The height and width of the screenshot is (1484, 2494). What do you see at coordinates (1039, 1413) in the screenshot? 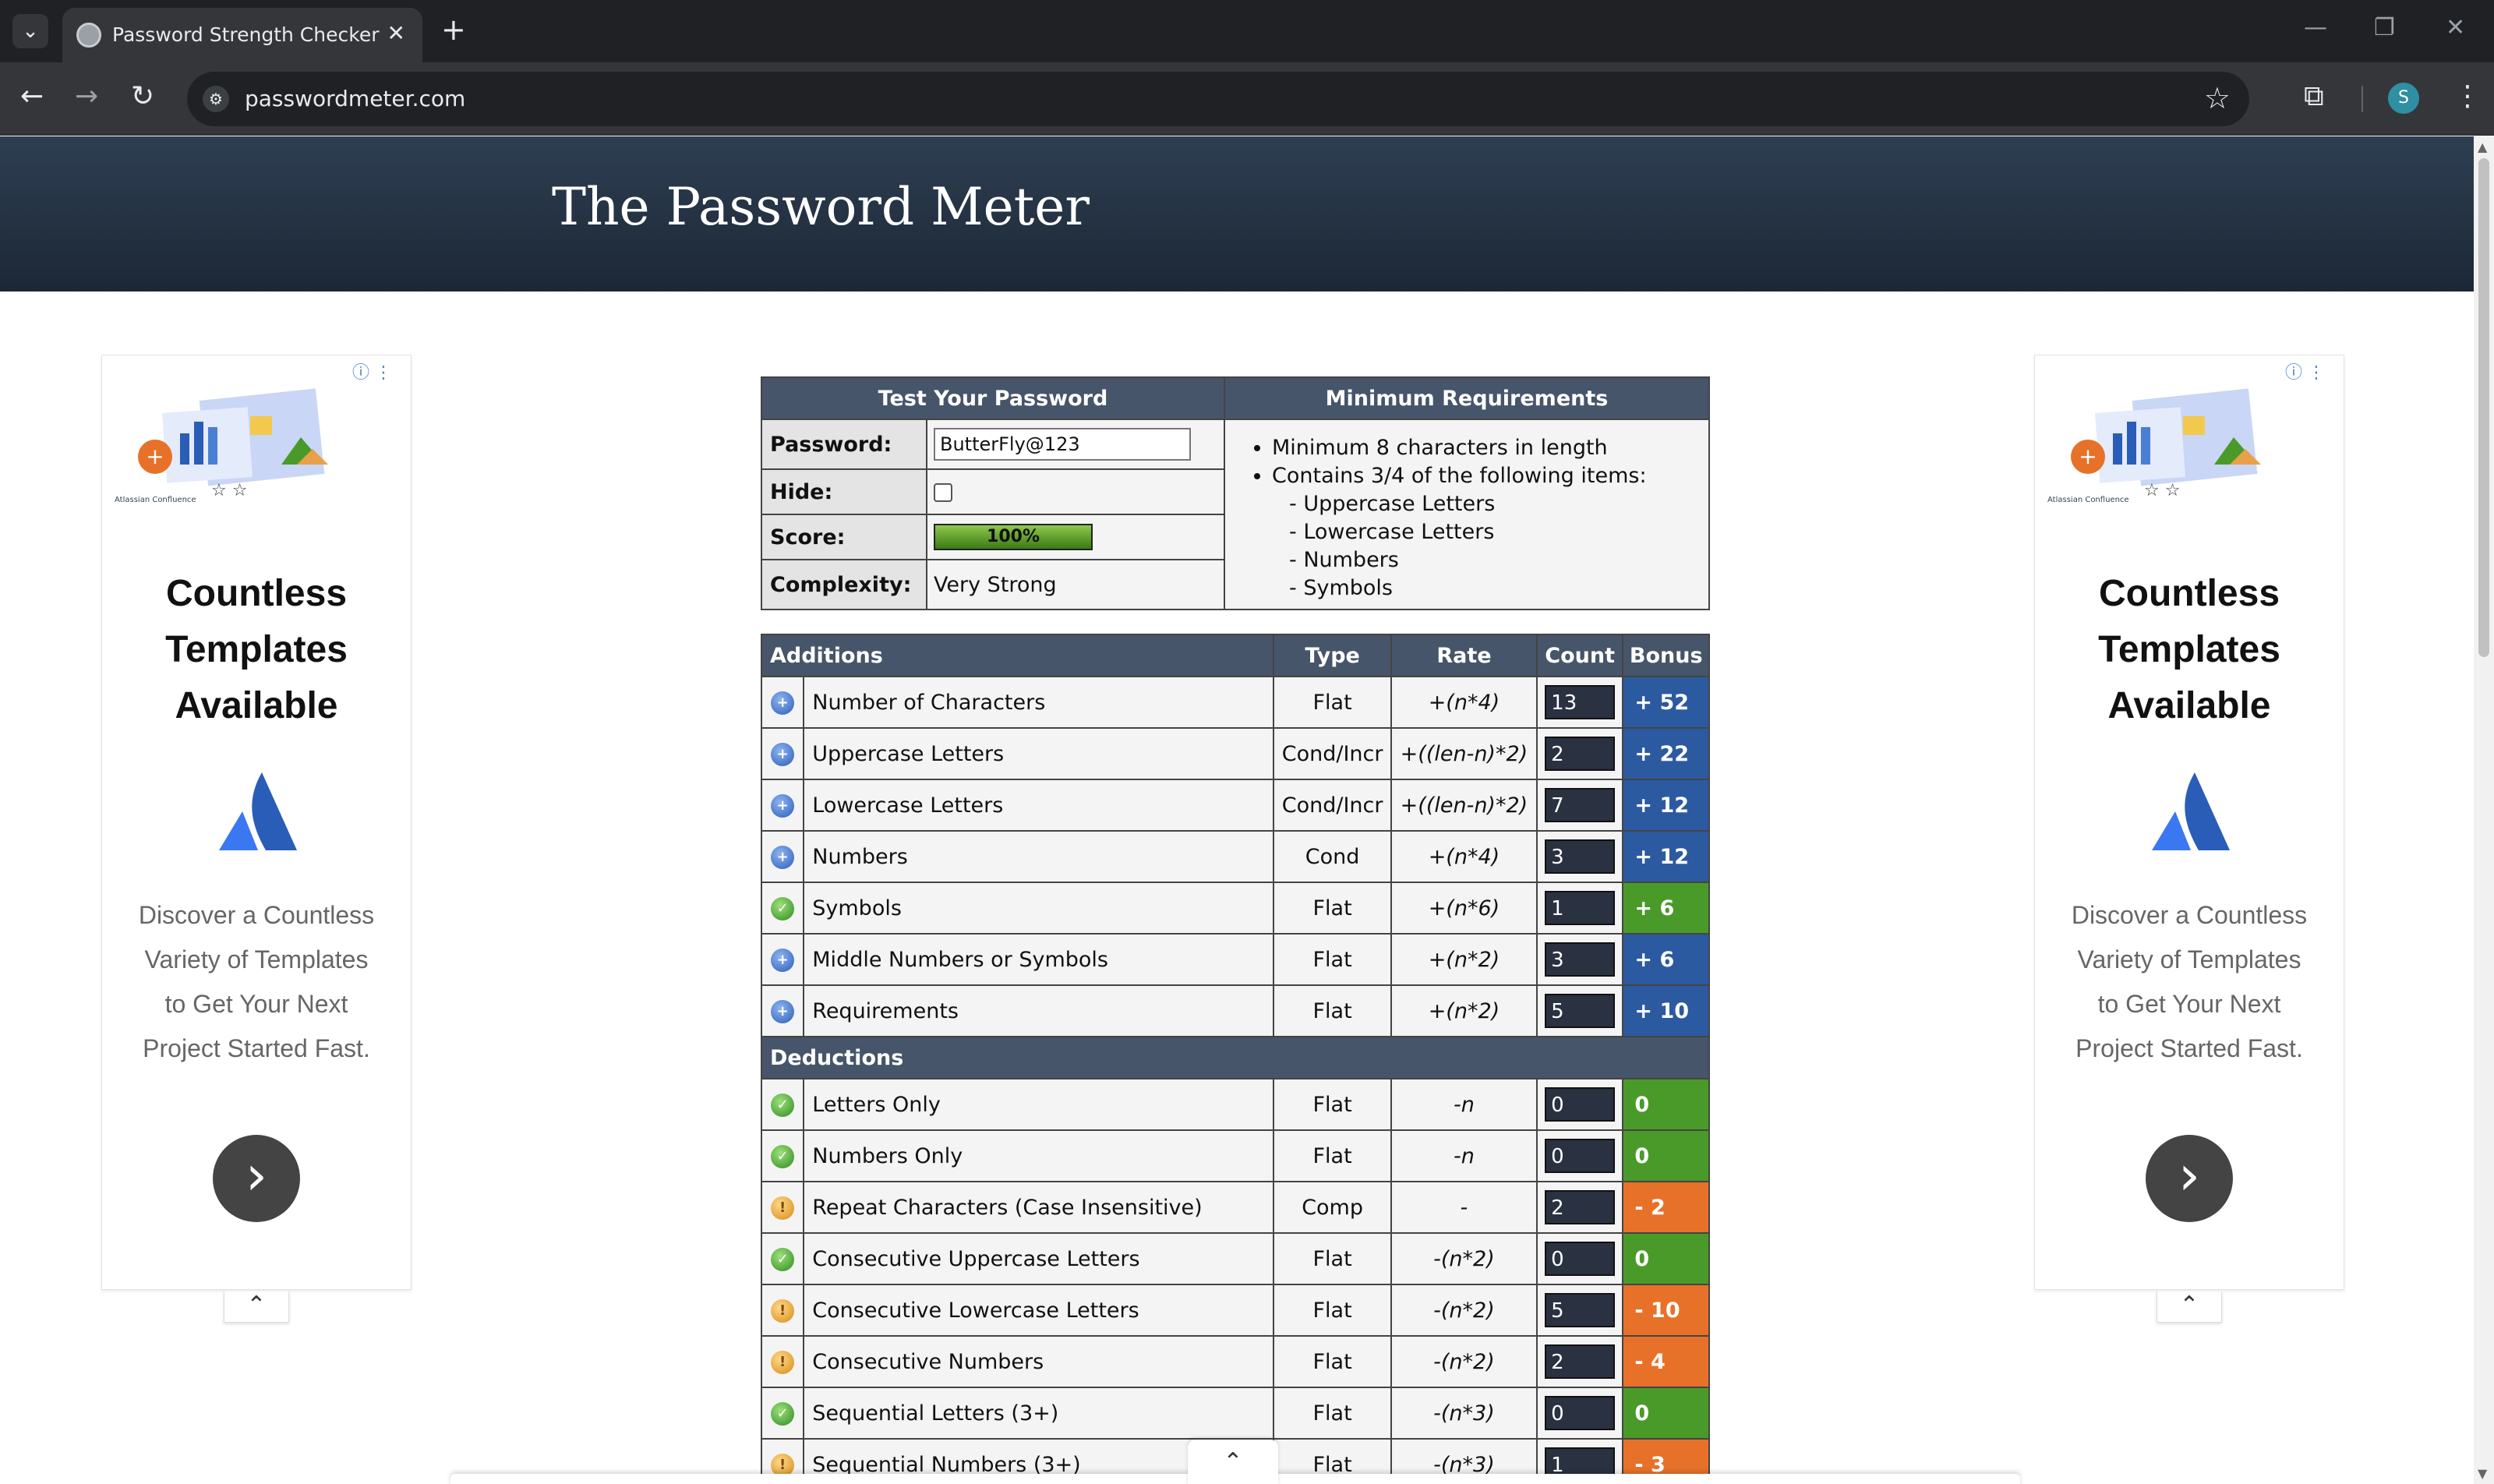
I see `row-name: Sequential Letters (3+)` at bounding box center [1039, 1413].